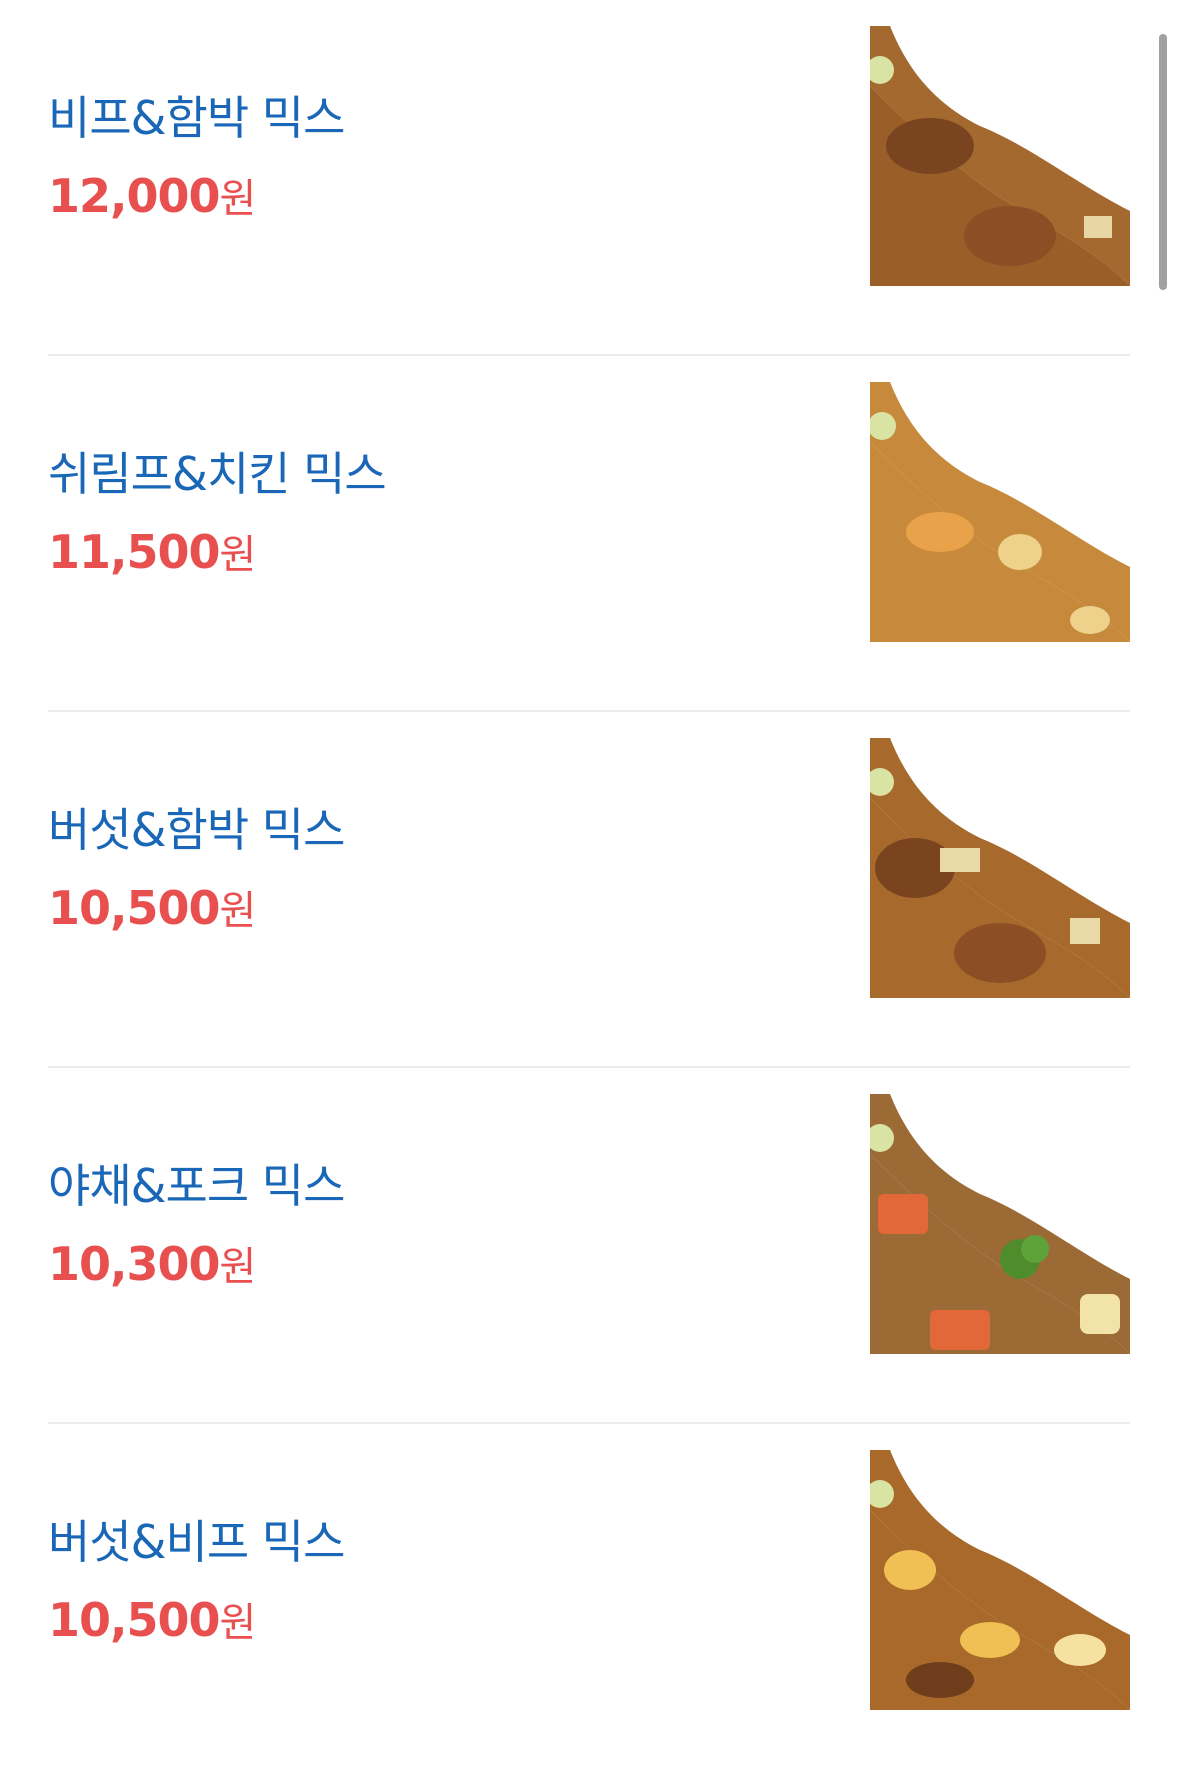  I want to click on menu-item-price: 12,000원, so click(152, 195).